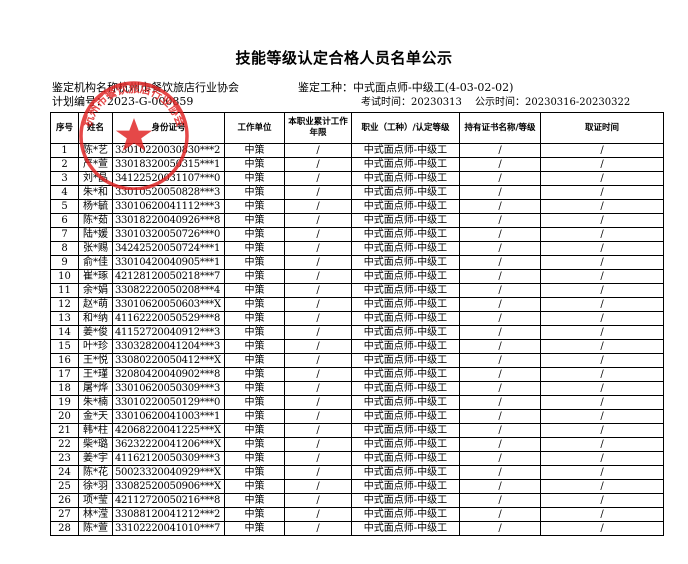 The image size is (688, 564). What do you see at coordinates (64, 304) in the screenshot?
I see `seq-cell: 12` at bounding box center [64, 304].